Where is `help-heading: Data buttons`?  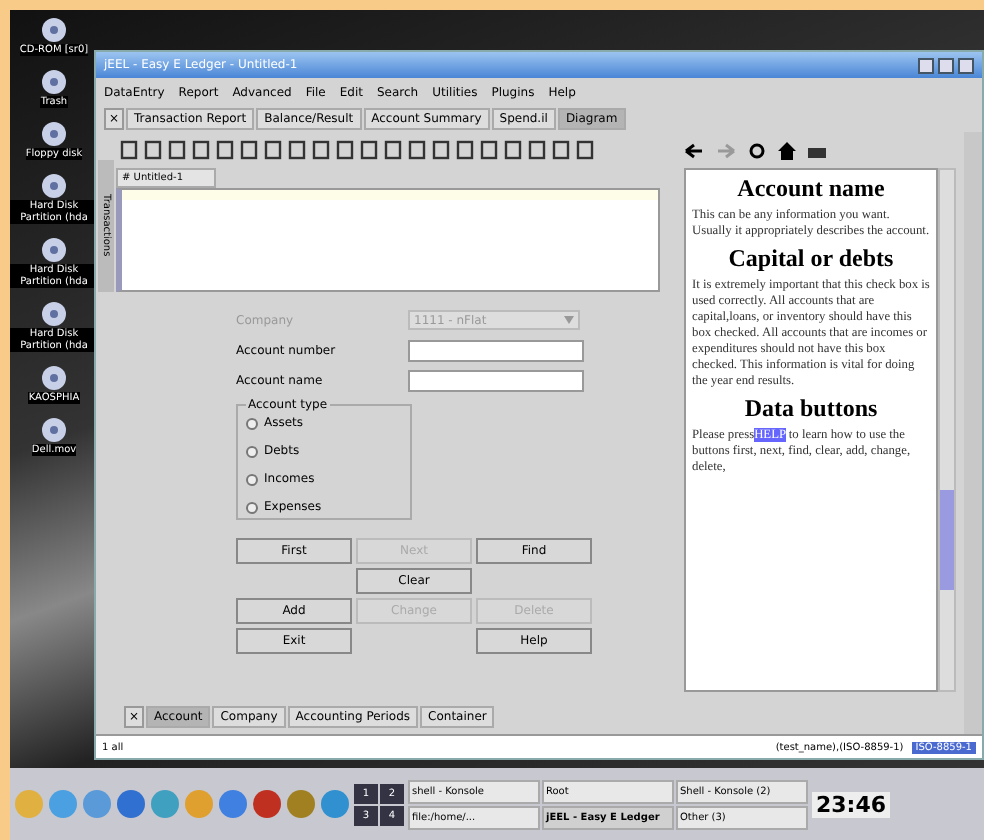 help-heading: Data buttons is located at coordinates (811, 409).